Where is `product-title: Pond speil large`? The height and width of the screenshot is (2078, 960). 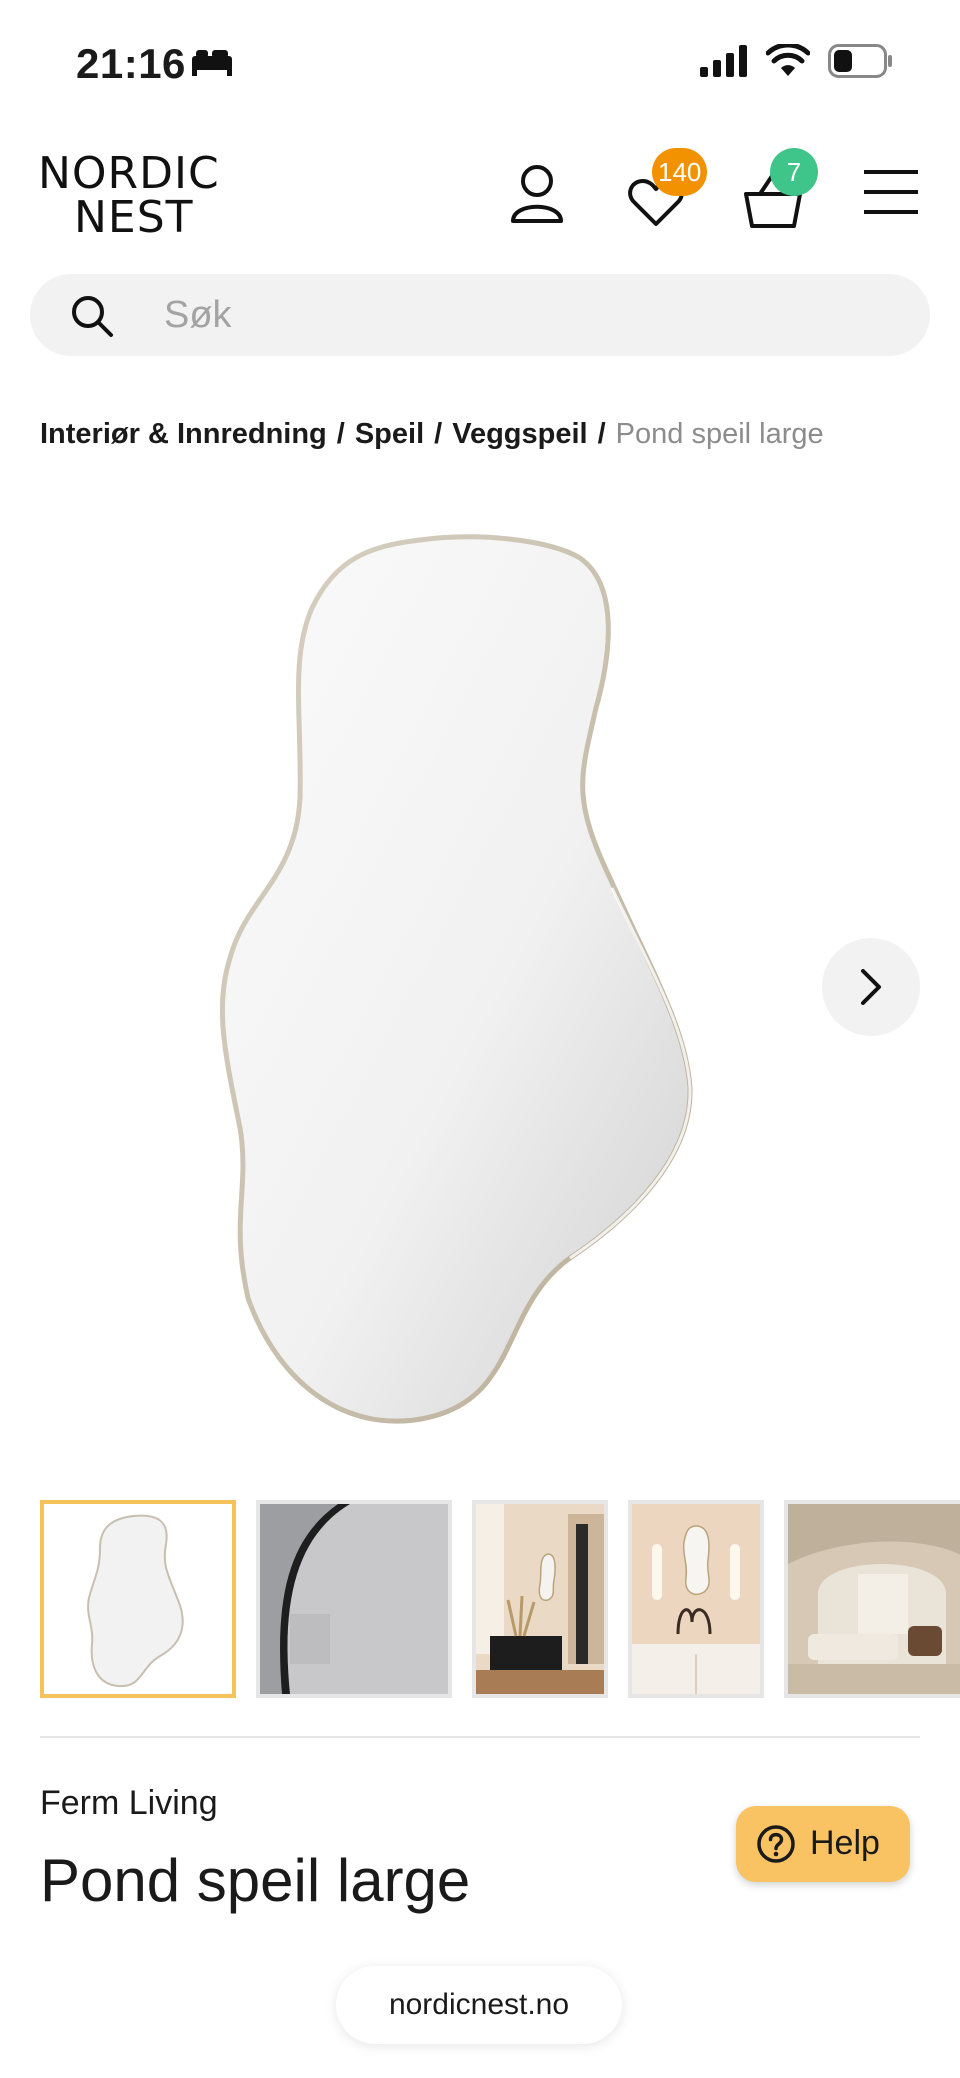
product-title: Pond speil large is located at coordinates (255, 1880).